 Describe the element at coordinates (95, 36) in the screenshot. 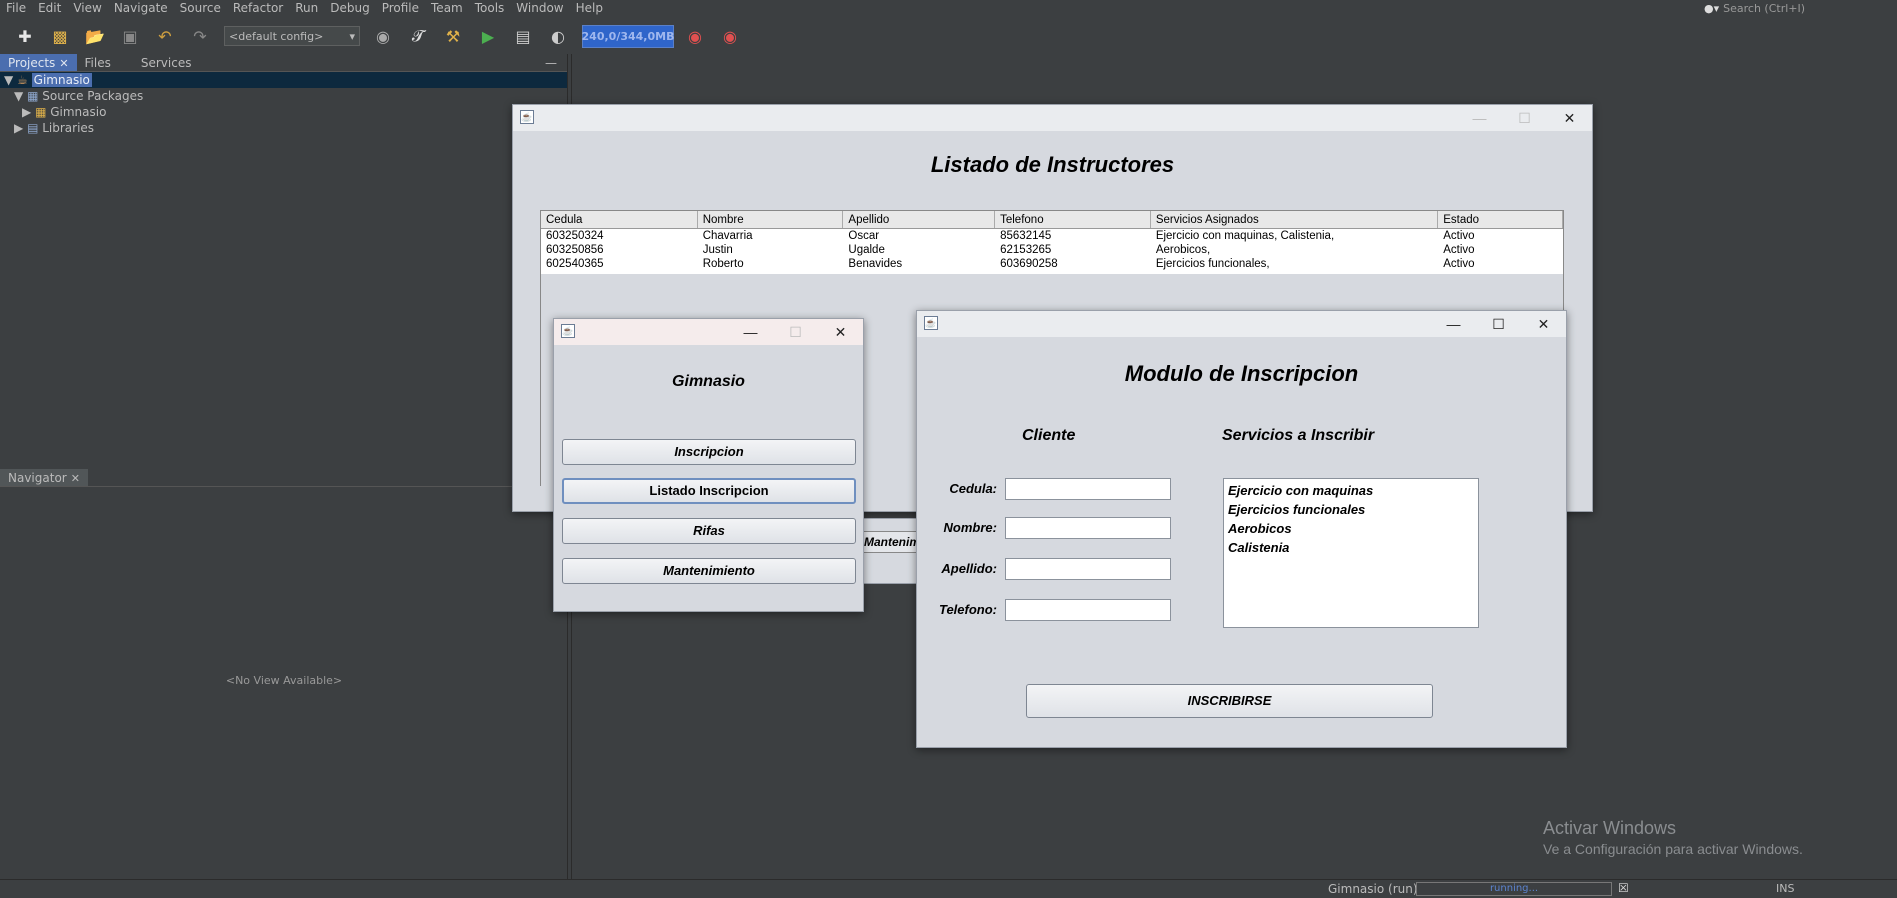

I see `open-project-icon: 📂` at that location.